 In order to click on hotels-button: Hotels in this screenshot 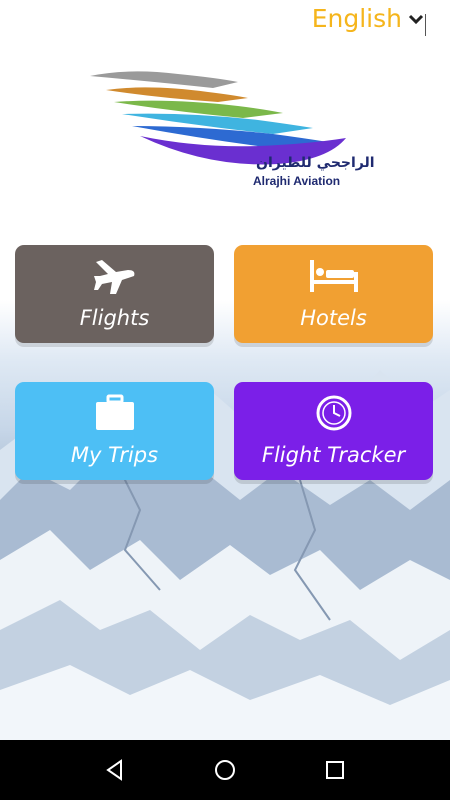, I will do `click(333, 294)`.